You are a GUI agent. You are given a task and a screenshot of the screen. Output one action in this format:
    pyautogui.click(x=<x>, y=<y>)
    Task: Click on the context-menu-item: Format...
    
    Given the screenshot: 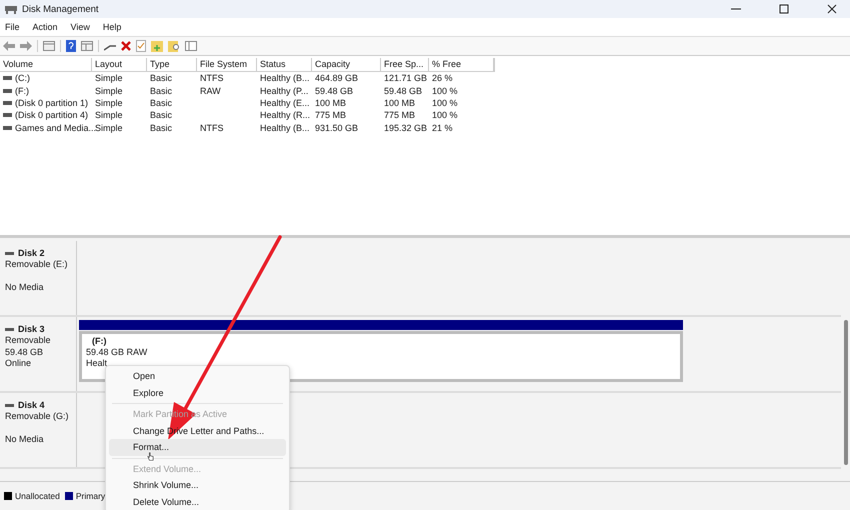 What is the action you would take?
    pyautogui.click(x=197, y=447)
    